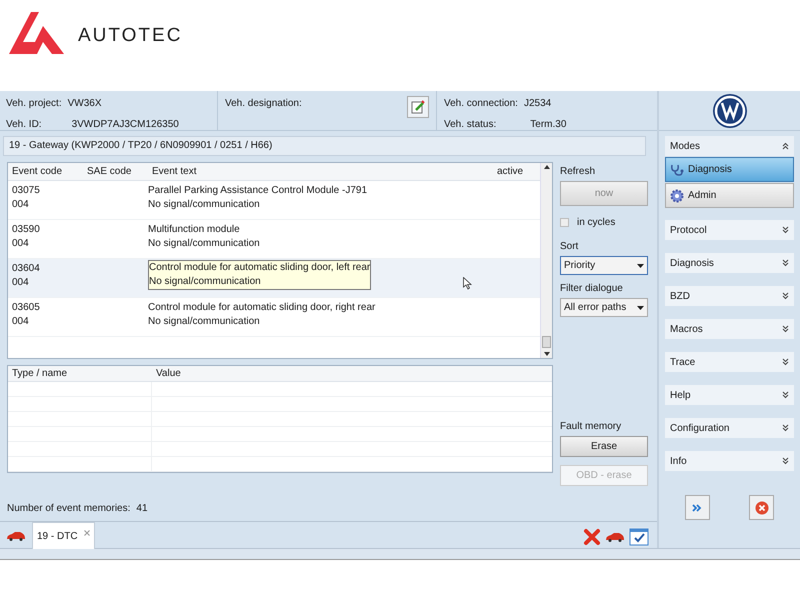  I want to click on event-code: 03605, so click(26, 308).